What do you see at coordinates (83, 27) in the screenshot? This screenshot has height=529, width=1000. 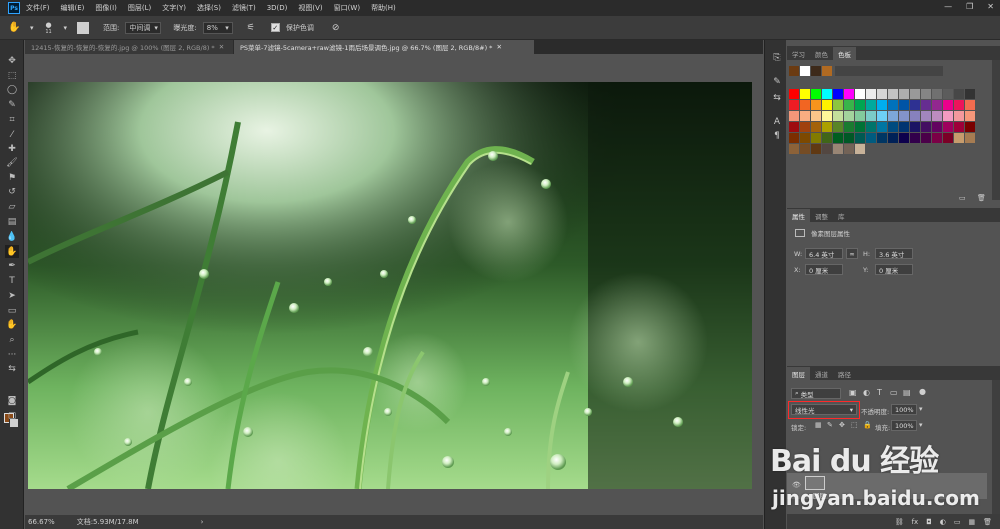 I see `brush-settings-icon` at bounding box center [83, 27].